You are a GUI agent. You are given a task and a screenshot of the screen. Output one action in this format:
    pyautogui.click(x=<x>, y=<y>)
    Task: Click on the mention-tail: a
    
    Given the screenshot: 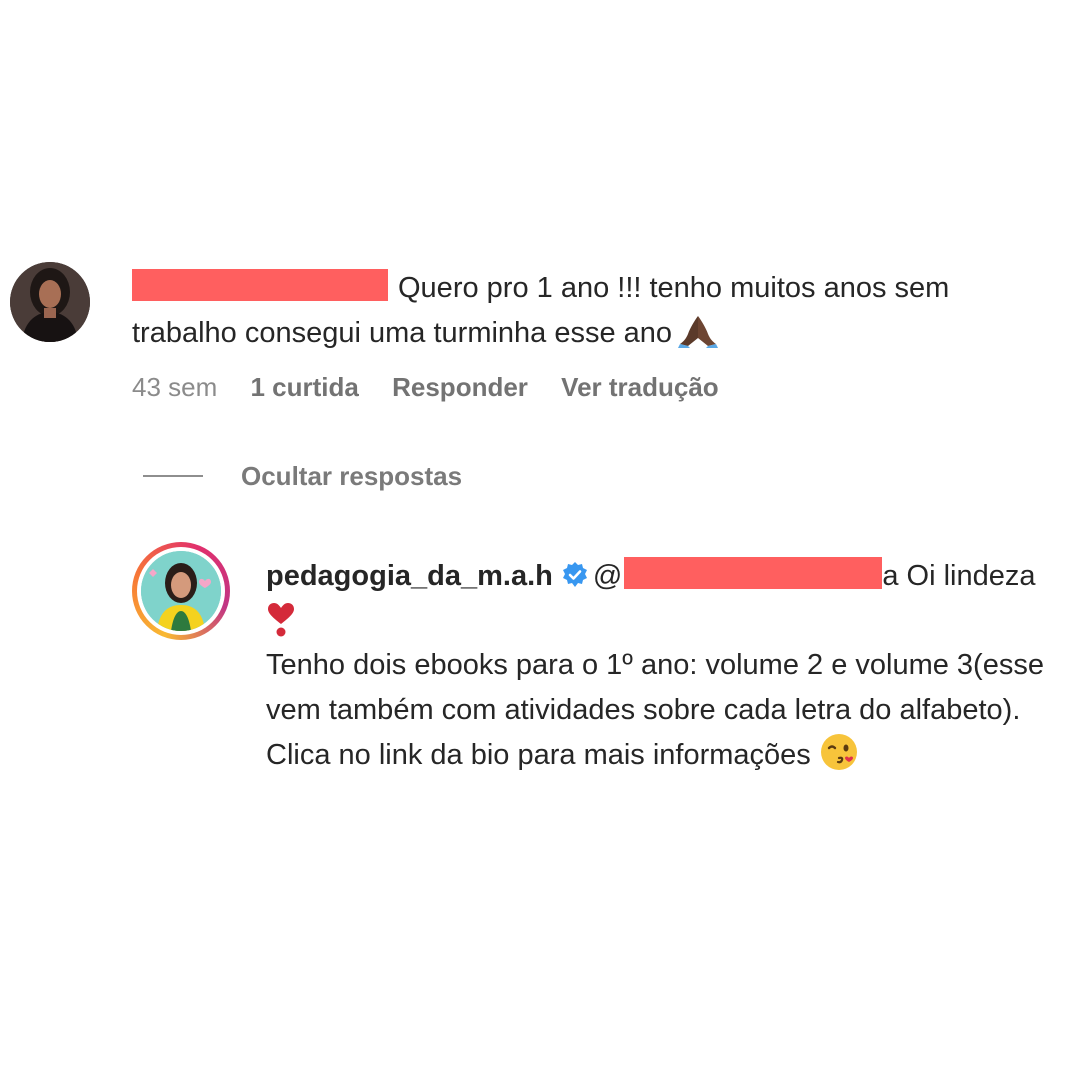 What is the action you would take?
    pyautogui.click(x=890, y=576)
    